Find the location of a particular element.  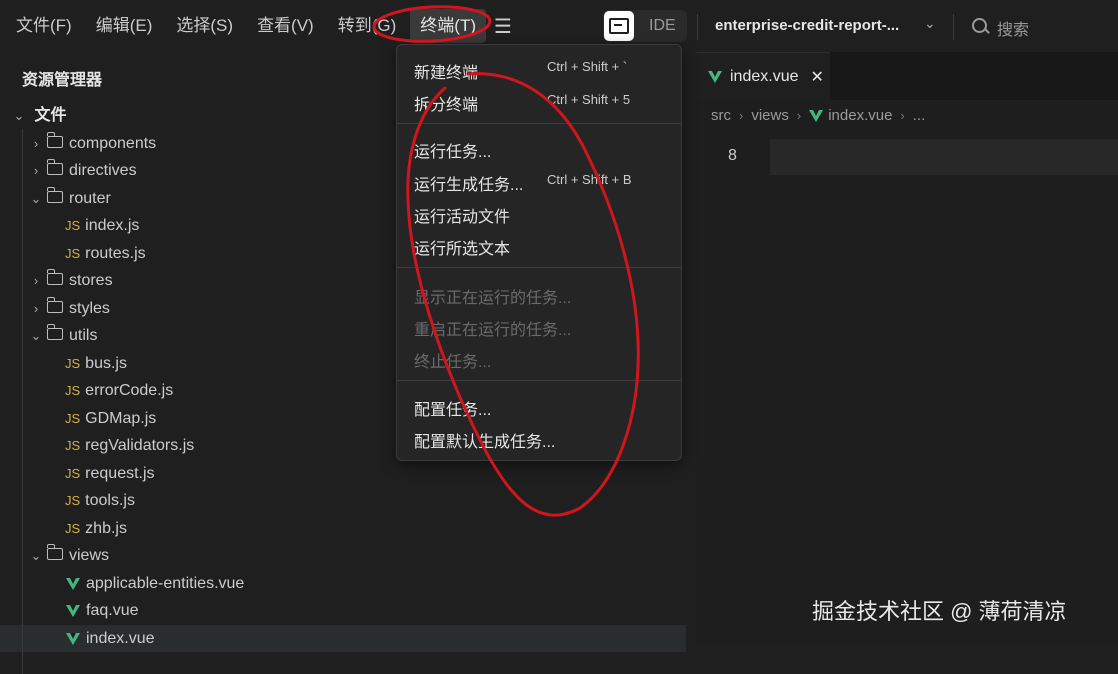

tab-index-vue: index.vue ✕ is located at coordinates (763, 76).